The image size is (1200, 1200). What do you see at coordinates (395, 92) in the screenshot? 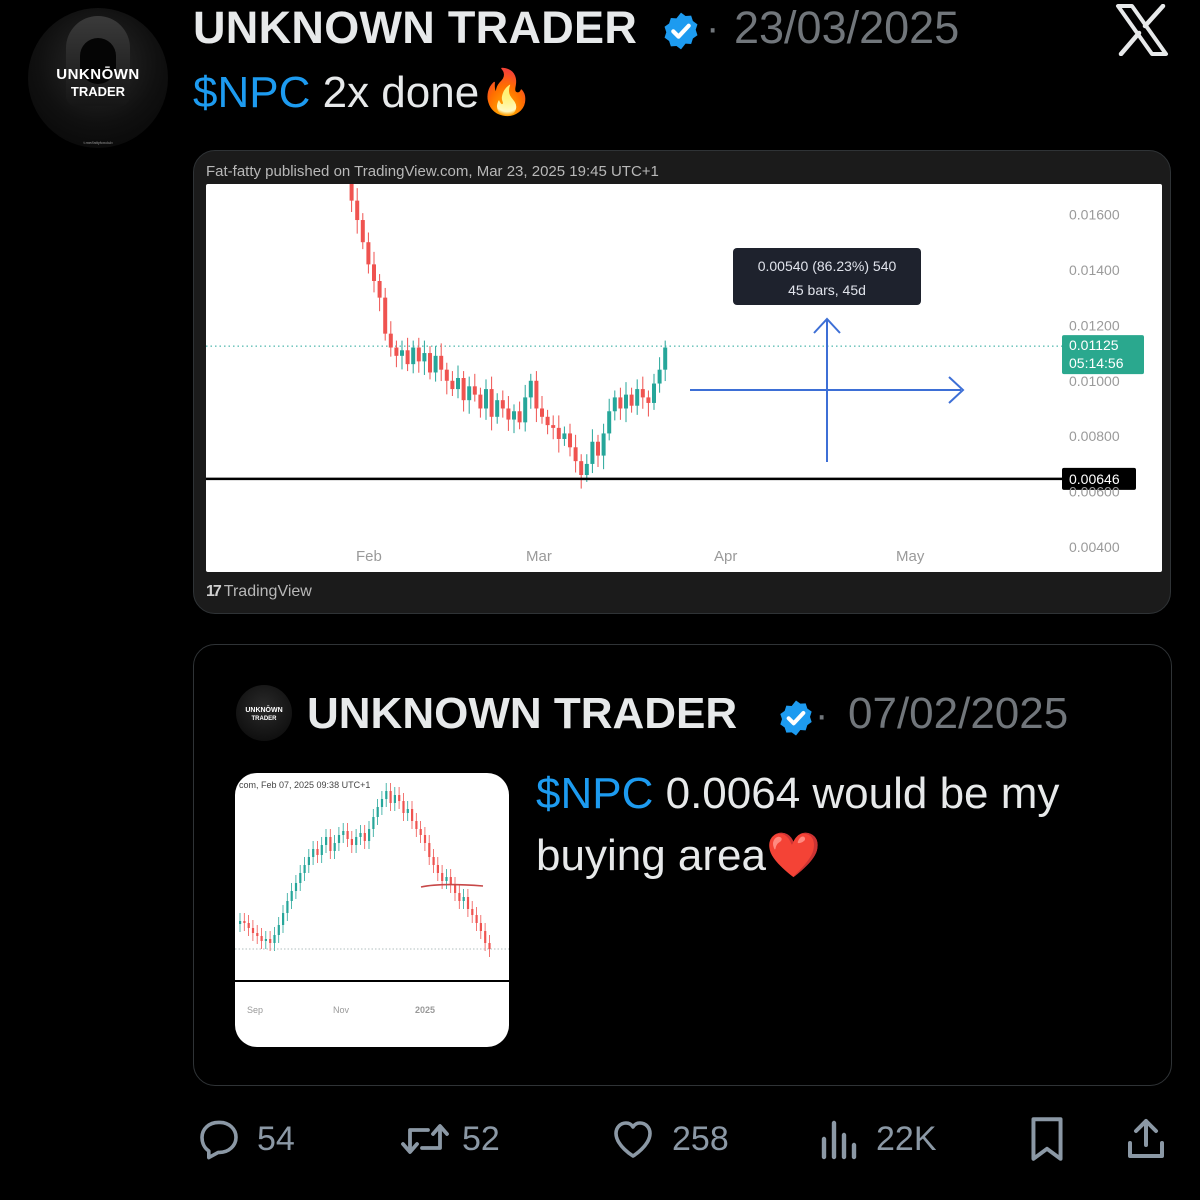
I see `tweet-body: 2x done` at bounding box center [395, 92].